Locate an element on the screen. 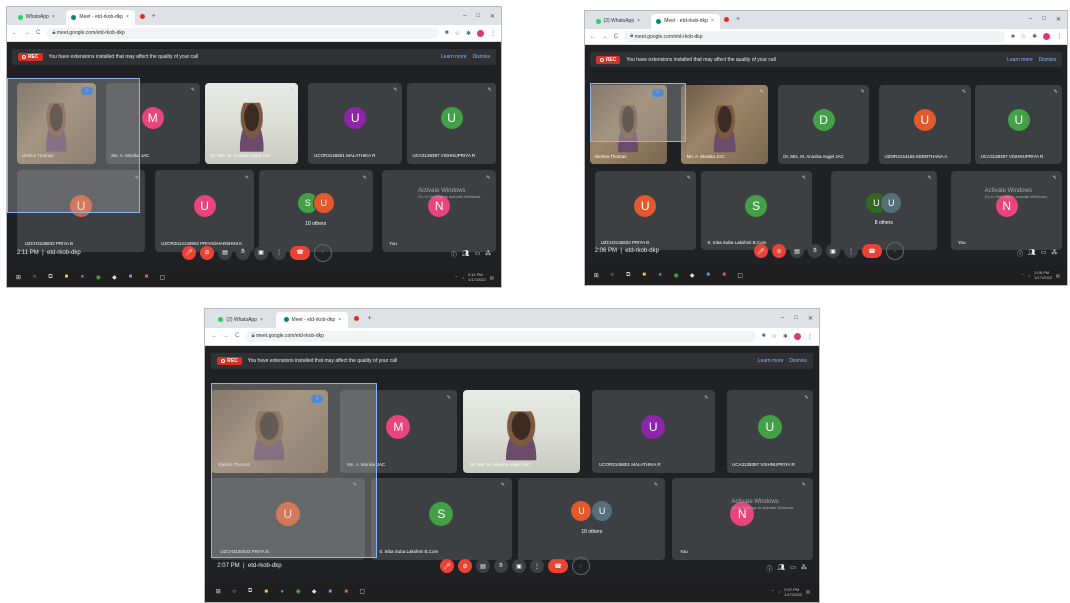 This screenshot has width=1070, height=603. close-window-button: ✕ is located at coordinates (1058, 19).